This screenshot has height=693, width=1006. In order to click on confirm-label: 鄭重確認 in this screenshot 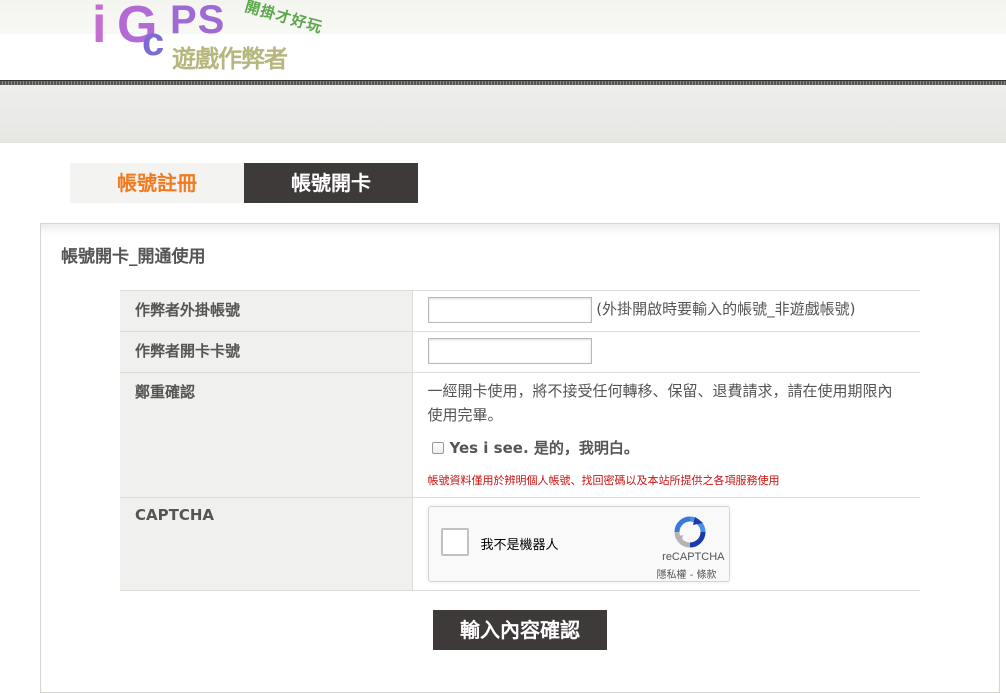, I will do `click(266, 435)`.